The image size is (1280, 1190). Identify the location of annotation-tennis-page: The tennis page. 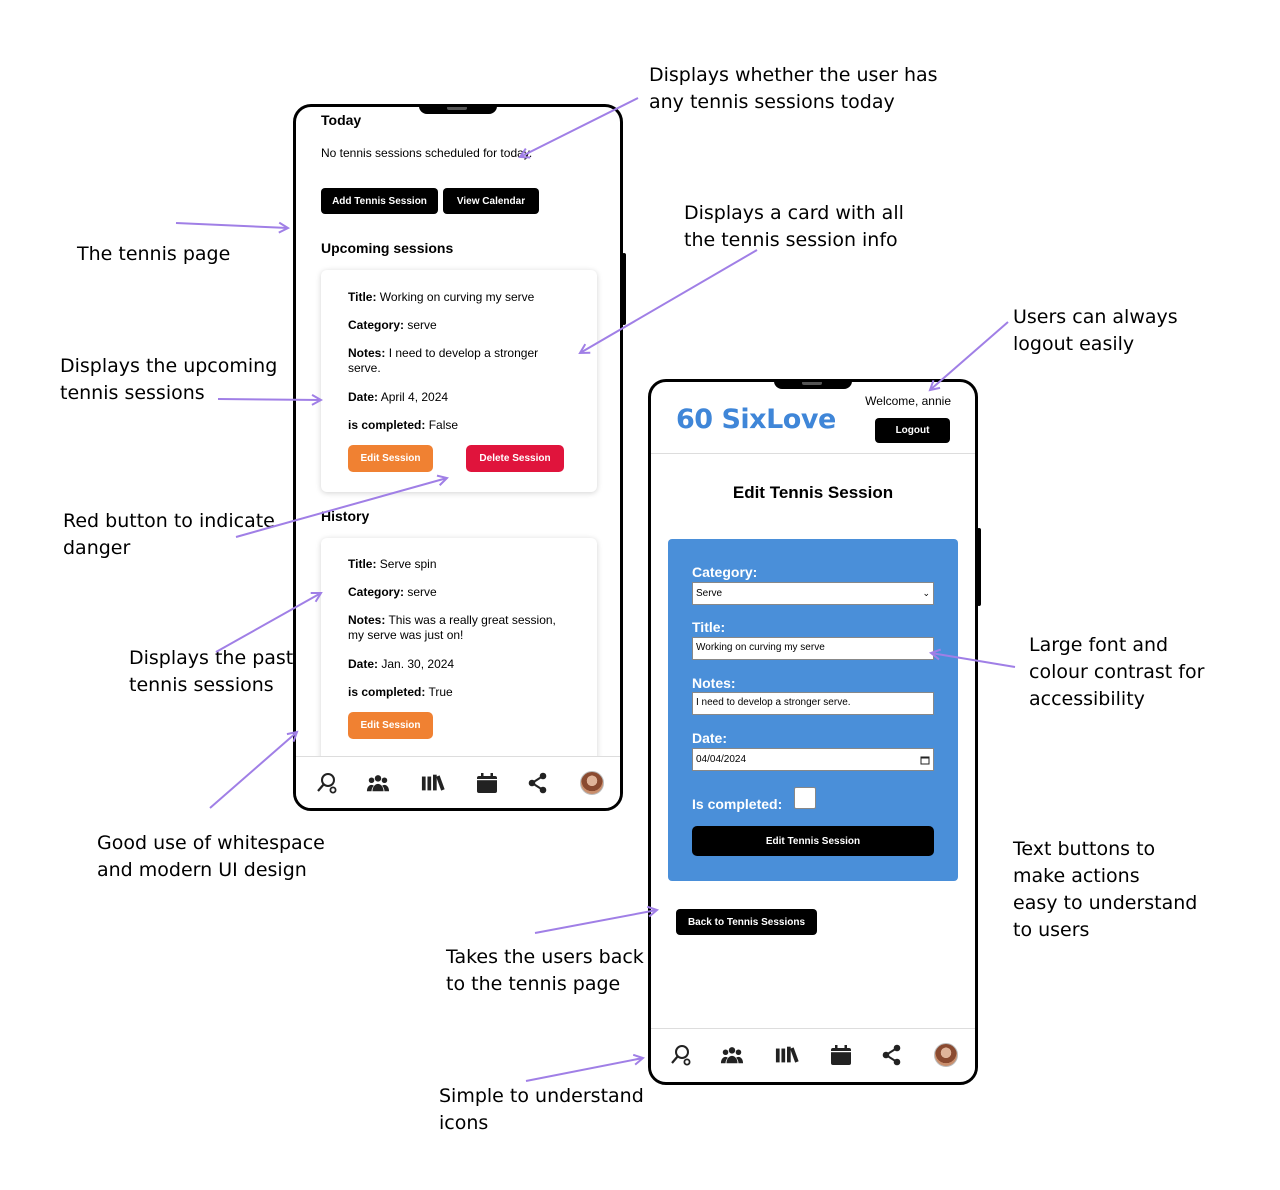
(154, 254).